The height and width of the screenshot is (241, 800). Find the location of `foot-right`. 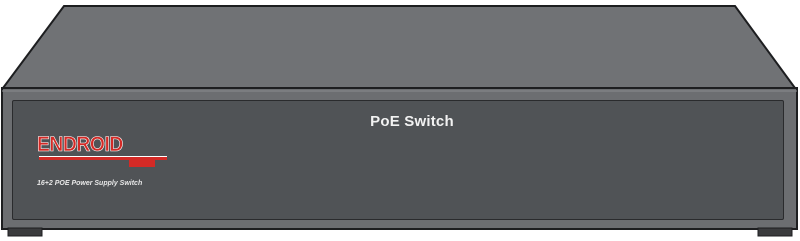

foot-right is located at coordinates (775, 232).